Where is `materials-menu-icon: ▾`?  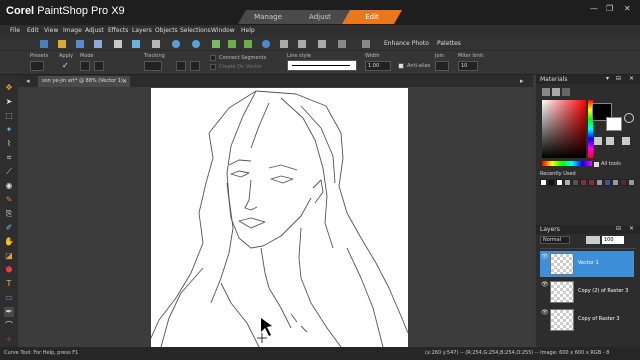 materials-menu-icon: ▾ is located at coordinates (607, 78).